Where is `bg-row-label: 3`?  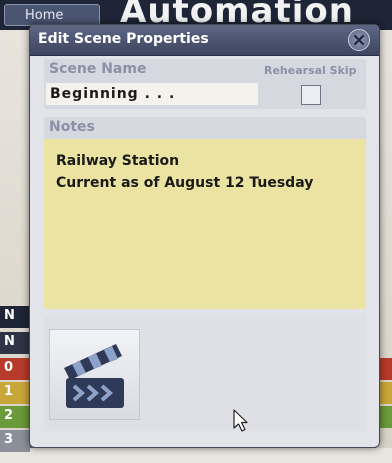 bg-row-label: 3 is located at coordinates (9, 439).